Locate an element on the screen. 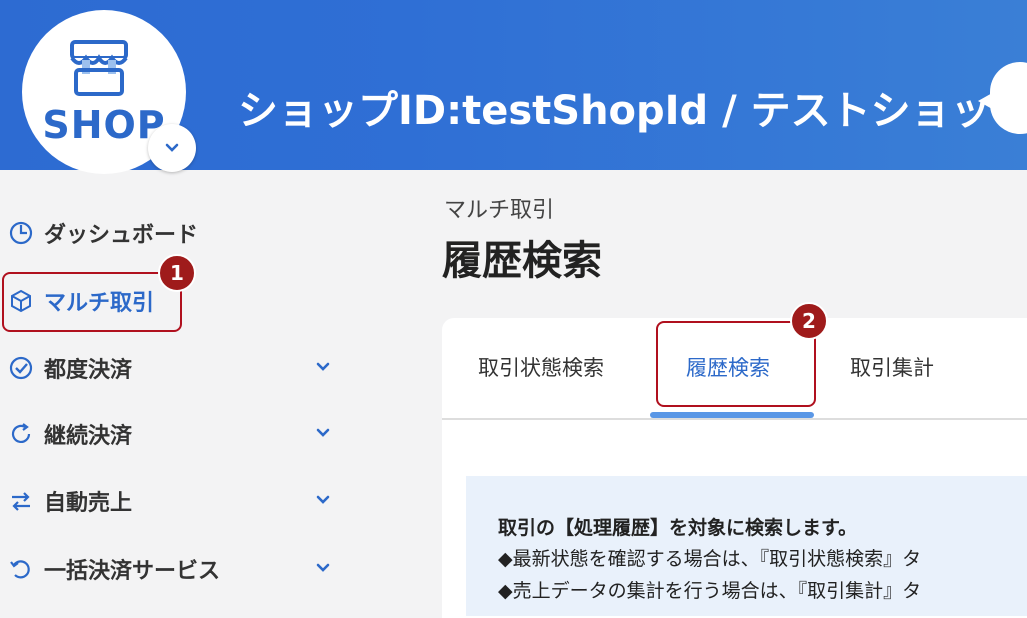 The image size is (1027, 618). sidebar-item-one-time-payment: 都度決済 is located at coordinates (70, 368).